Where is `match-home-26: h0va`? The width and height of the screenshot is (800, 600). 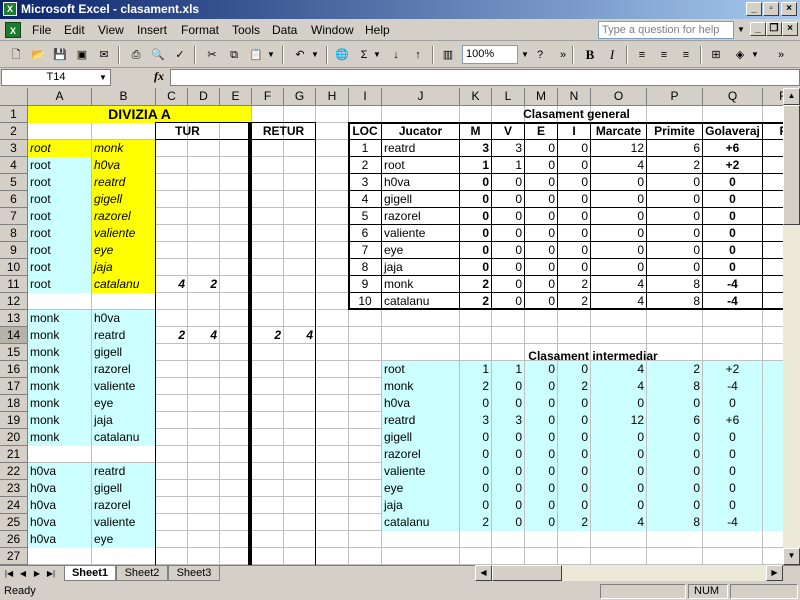 match-home-26: h0va is located at coordinates (59, 539).